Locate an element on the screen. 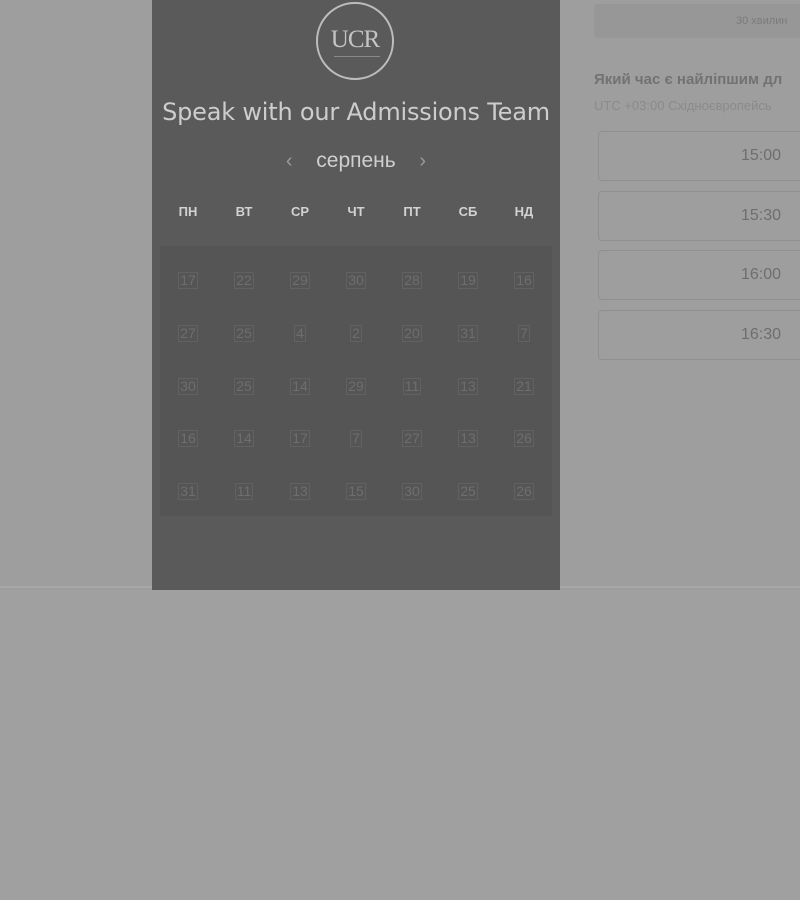 Image resolution: width=800 pixels, height=900 pixels. logo-text: UCR is located at coordinates (355, 39).